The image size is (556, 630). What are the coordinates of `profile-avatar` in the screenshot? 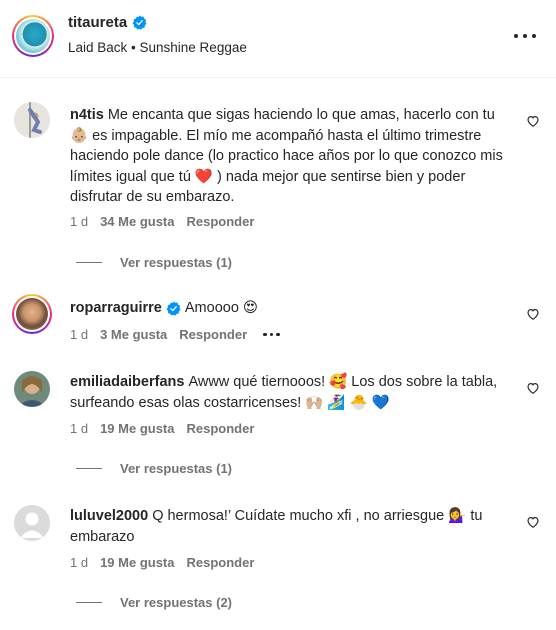 It's located at (33, 36).